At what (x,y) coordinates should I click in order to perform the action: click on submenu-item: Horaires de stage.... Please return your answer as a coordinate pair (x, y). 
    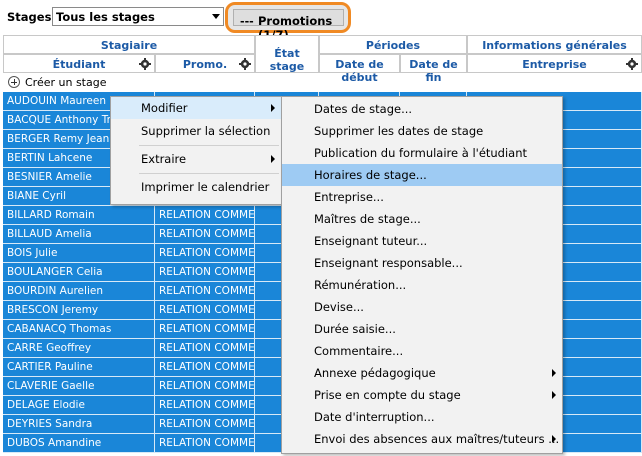
    Looking at the image, I should click on (422, 175).